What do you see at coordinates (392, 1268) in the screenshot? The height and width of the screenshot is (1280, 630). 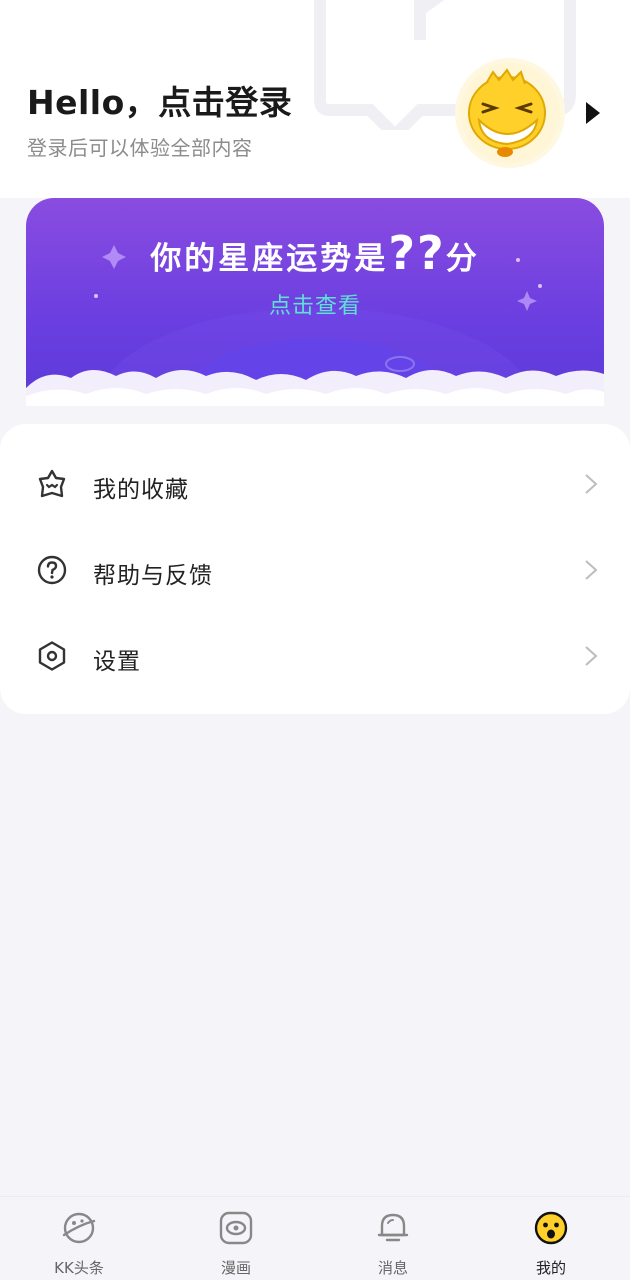 I see `tab-label: 消息` at bounding box center [392, 1268].